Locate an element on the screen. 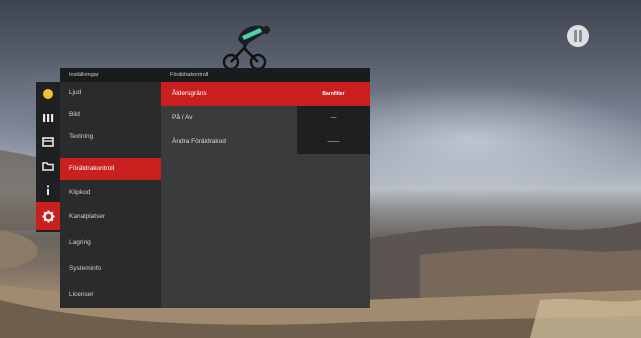 This screenshot has width=641, height=338. option-change-pin-label: Ändra Föräldrakod is located at coordinates (199, 141).